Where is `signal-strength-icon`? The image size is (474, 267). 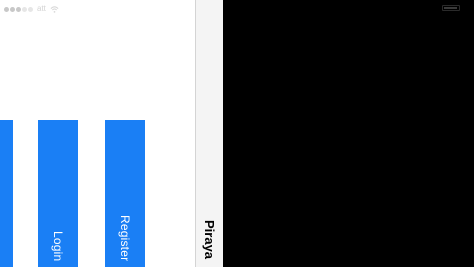 signal-strength-icon is located at coordinates (18, 9).